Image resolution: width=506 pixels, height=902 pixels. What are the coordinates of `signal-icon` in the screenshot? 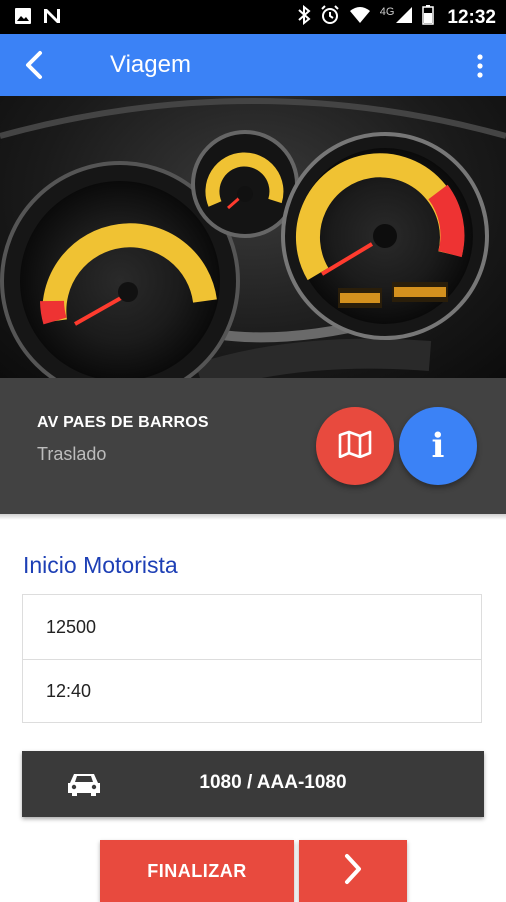 It's located at (404, 17).